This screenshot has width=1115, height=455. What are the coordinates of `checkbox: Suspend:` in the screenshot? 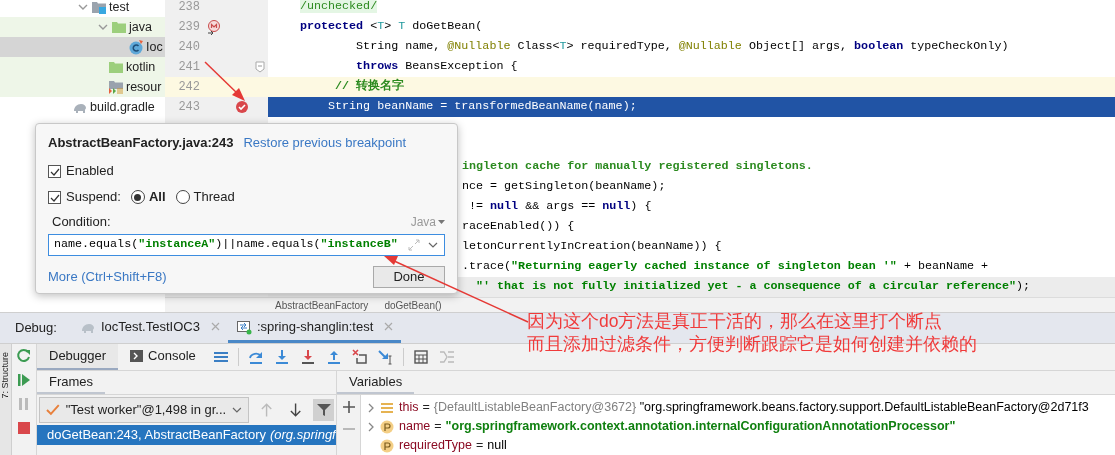 It's located at (84, 197).